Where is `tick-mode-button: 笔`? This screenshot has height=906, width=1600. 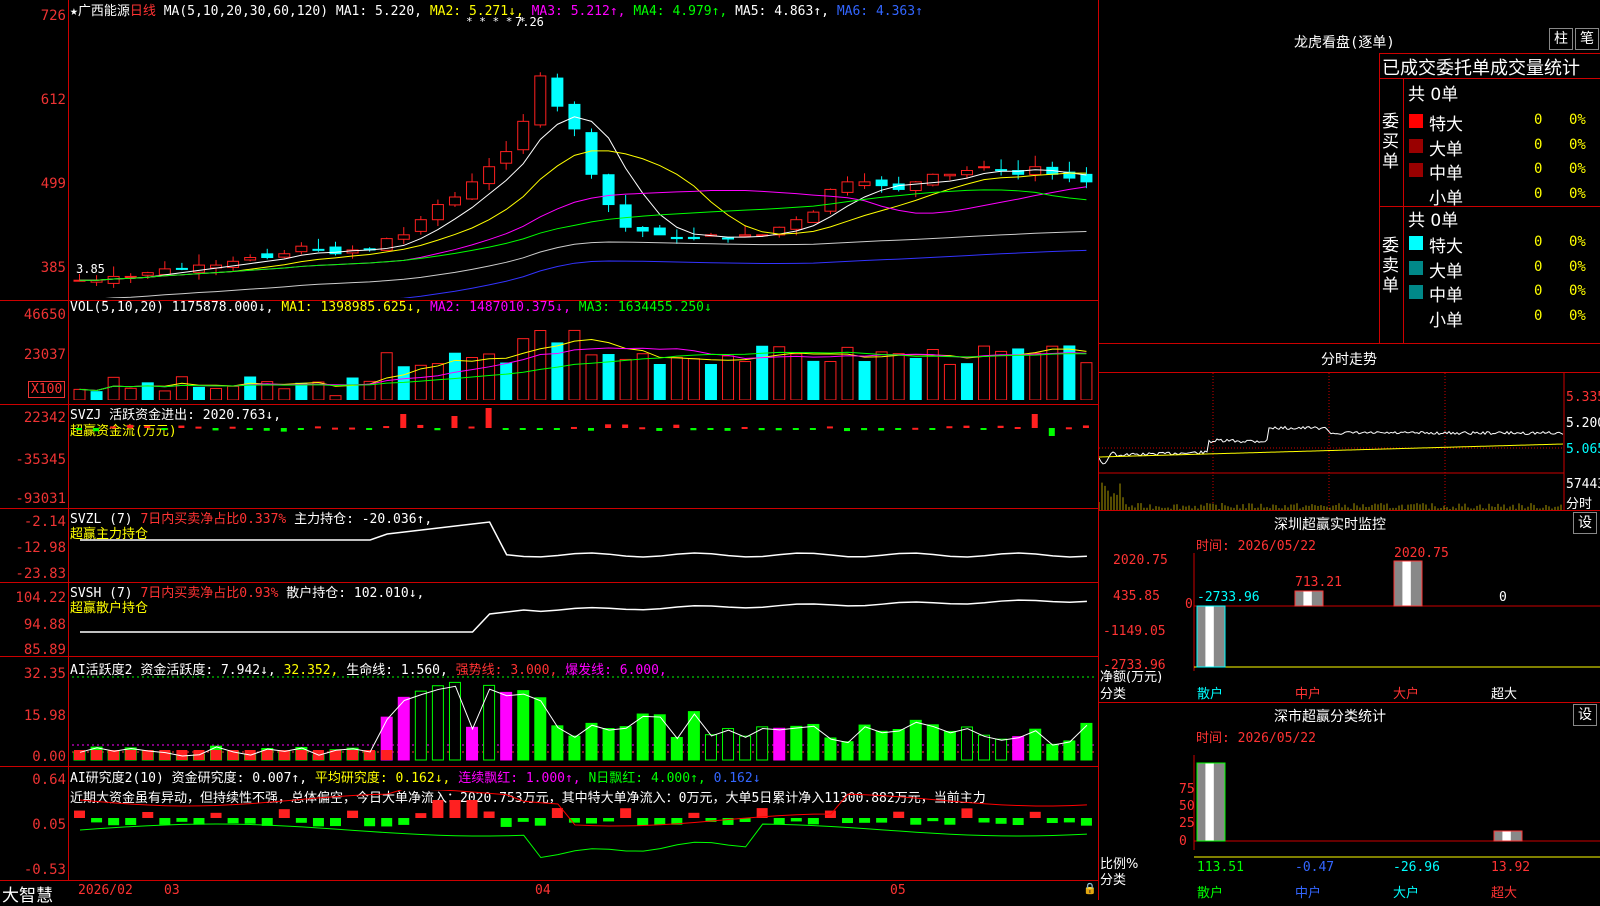
tick-mode-button: 笔 is located at coordinates (1587, 39).